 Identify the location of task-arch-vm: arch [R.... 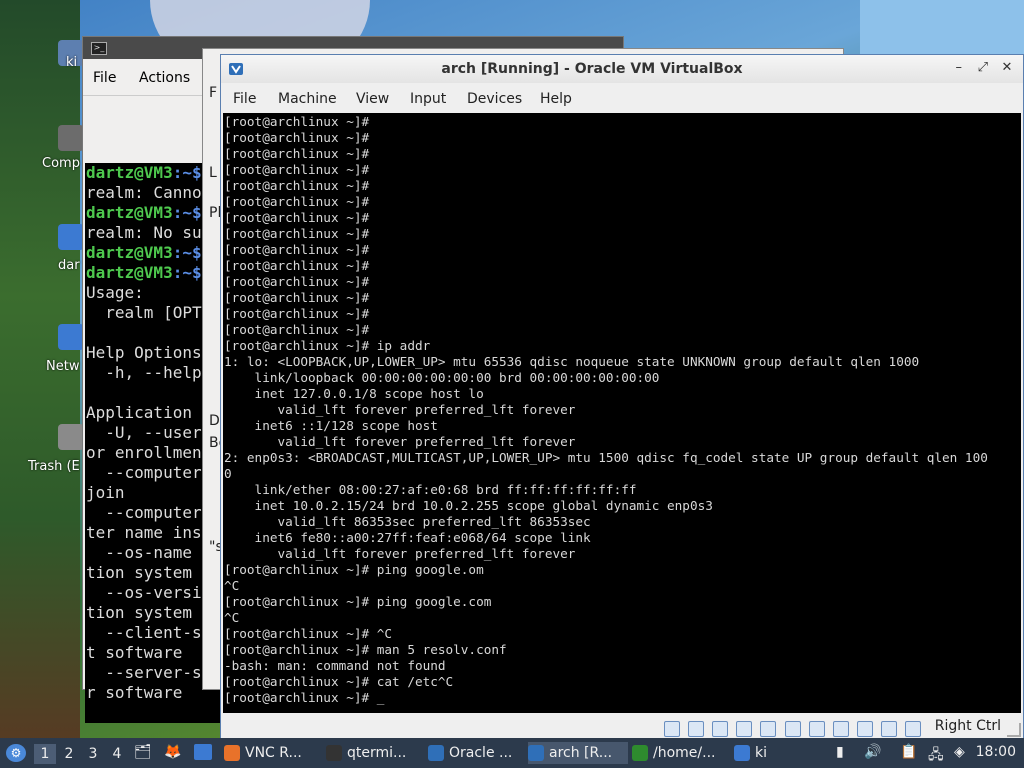
(578, 753).